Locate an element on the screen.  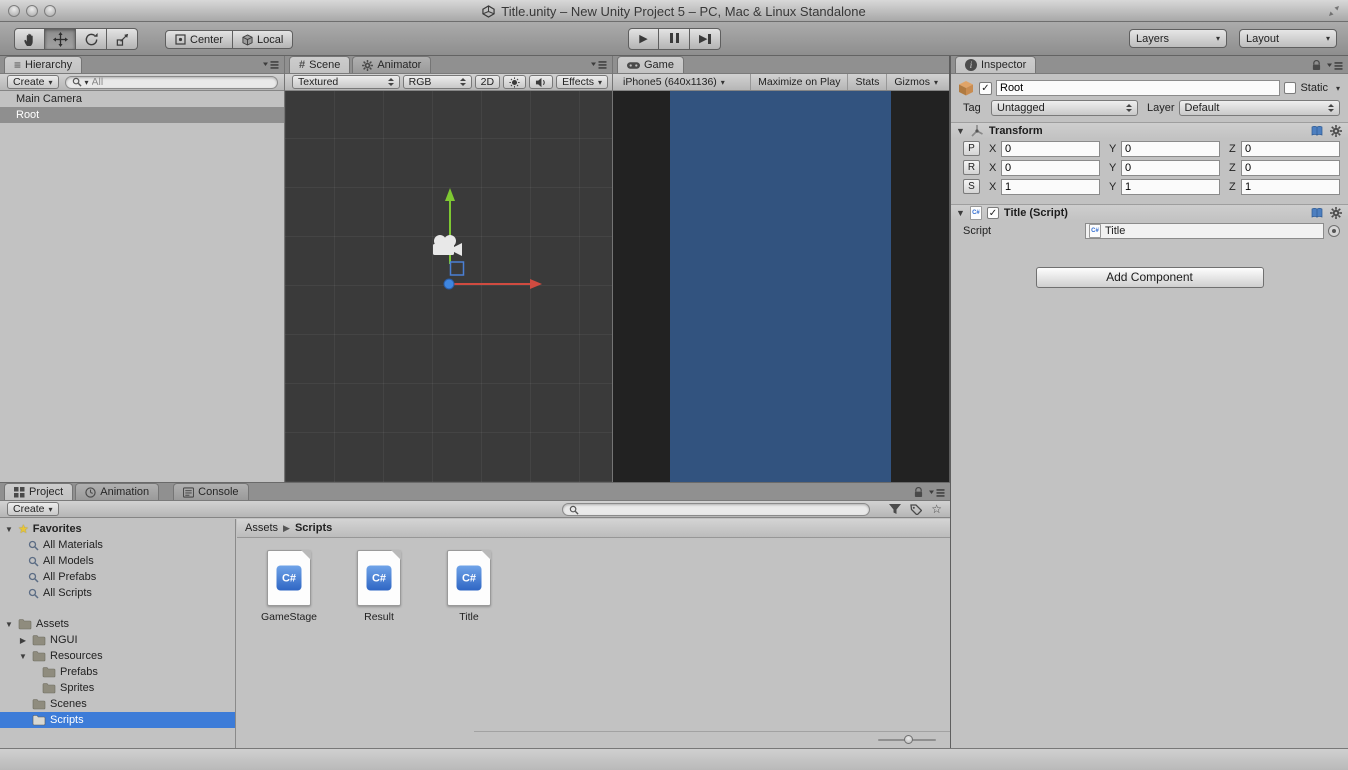
hierarchy-item-root: Root is located at coordinates (142, 115).